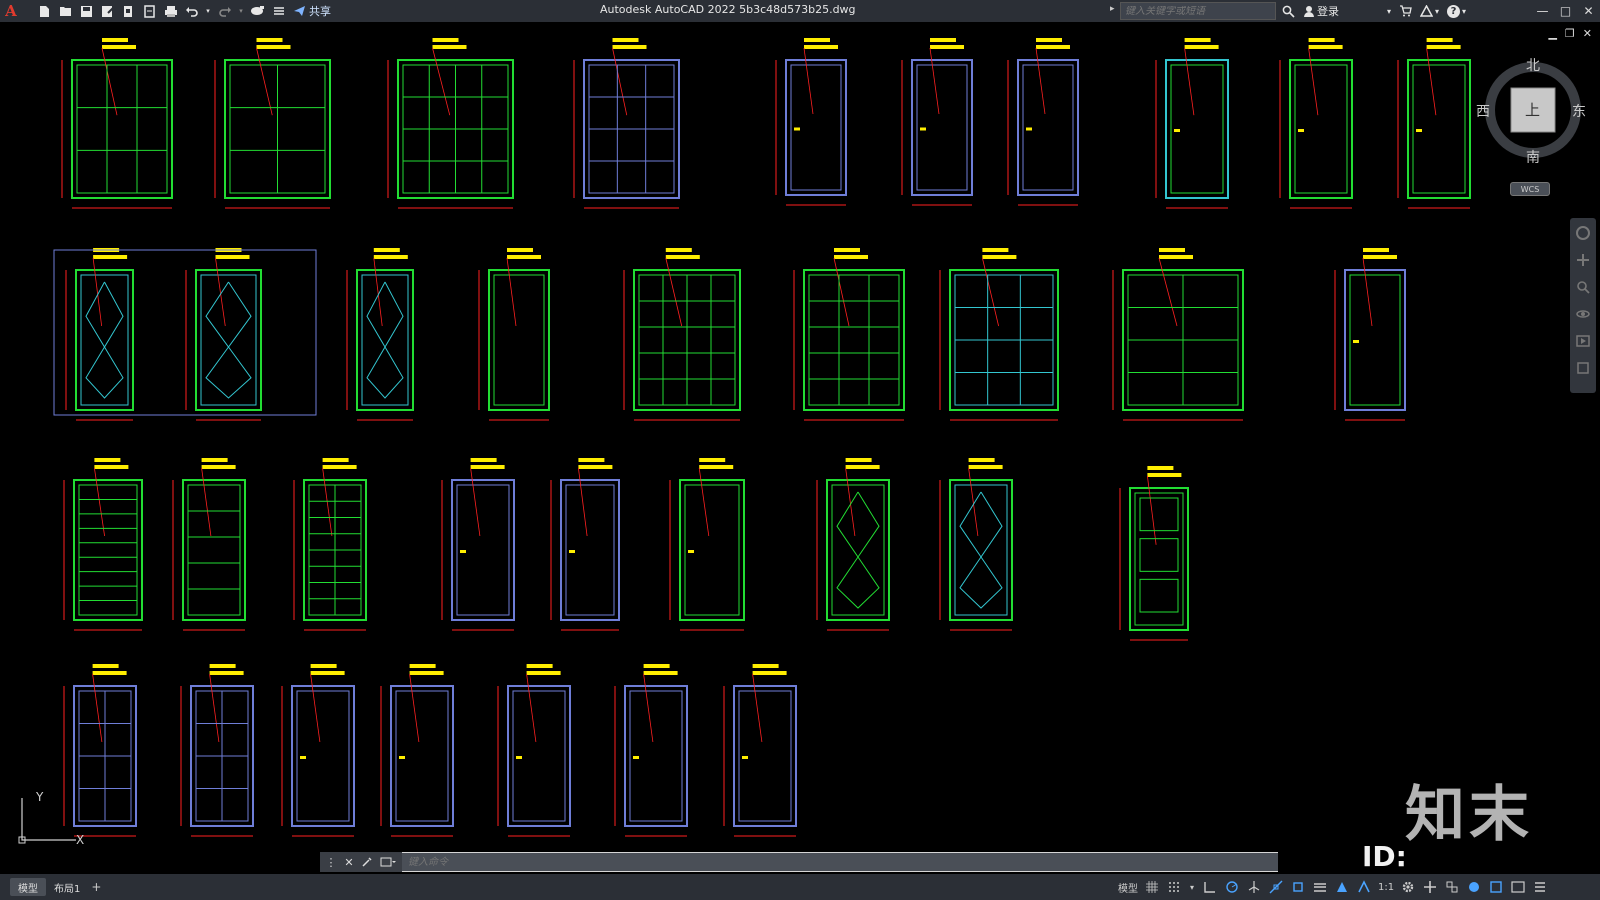 Image resolution: width=1600 pixels, height=900 pixels. What do you see at coordinates (107, 11) in the screenshot?
I see `save-as-icon` at bounding box center [107, 11].